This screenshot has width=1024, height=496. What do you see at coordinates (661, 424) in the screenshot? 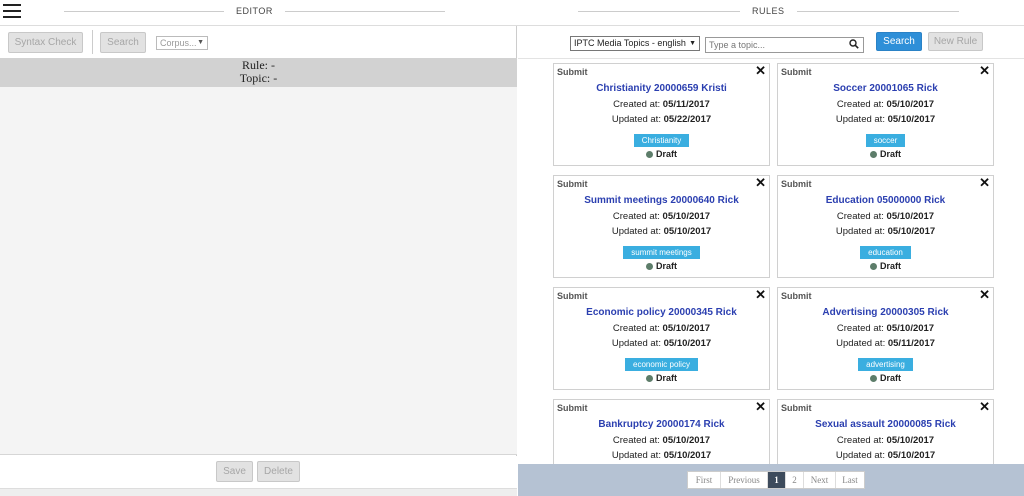
I see `rule-card-title: Bankruptcy 20000174 Rick` at bounding box center [661, 424].